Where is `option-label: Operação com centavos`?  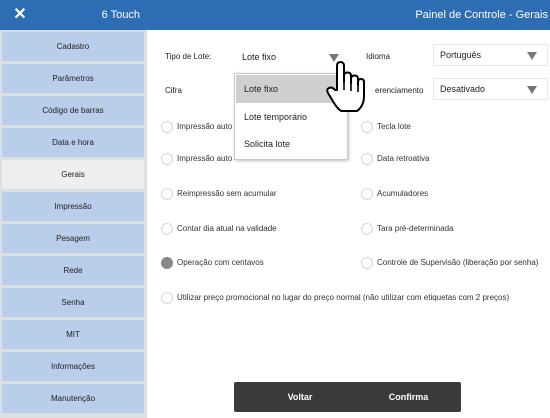
option-label: Operação com centavos is located at coordinates (220, 262).